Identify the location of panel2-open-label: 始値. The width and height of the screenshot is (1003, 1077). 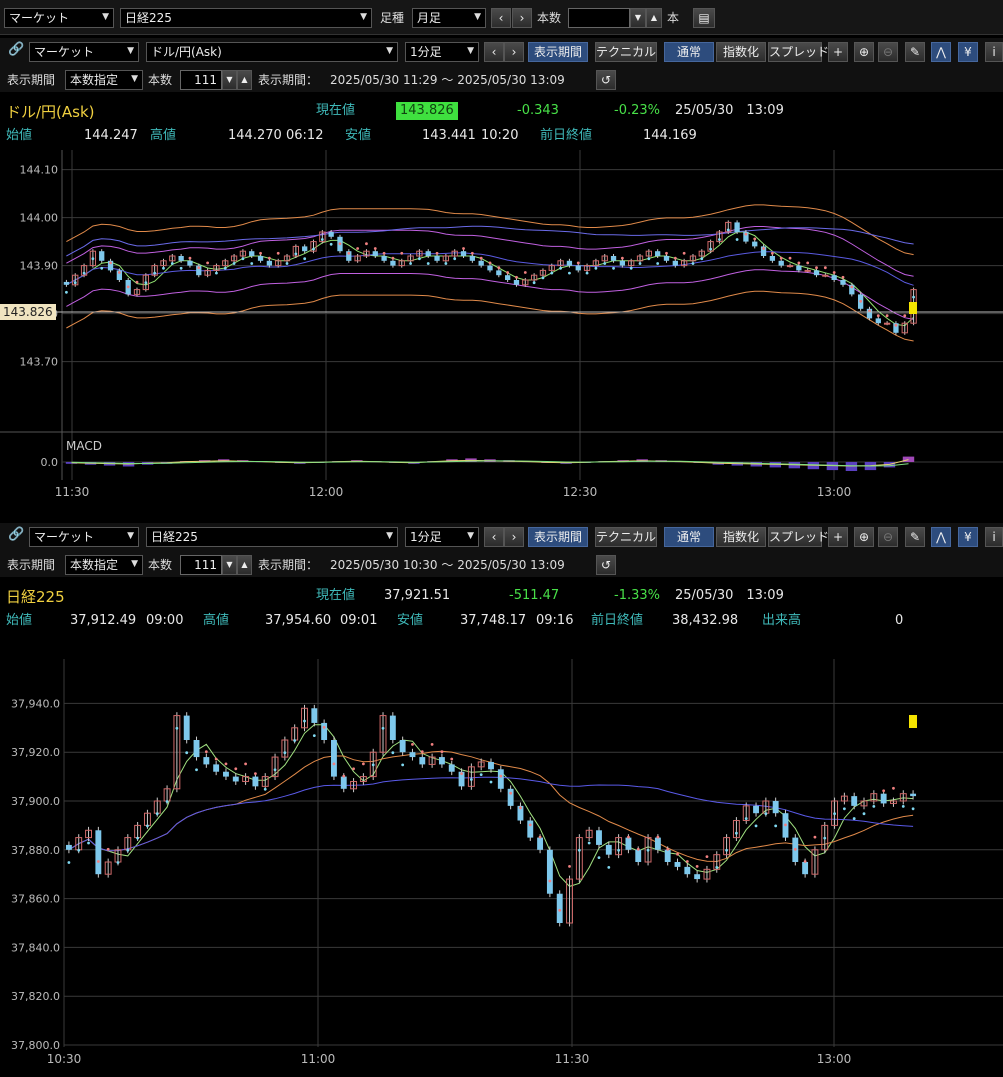
(19, 620).